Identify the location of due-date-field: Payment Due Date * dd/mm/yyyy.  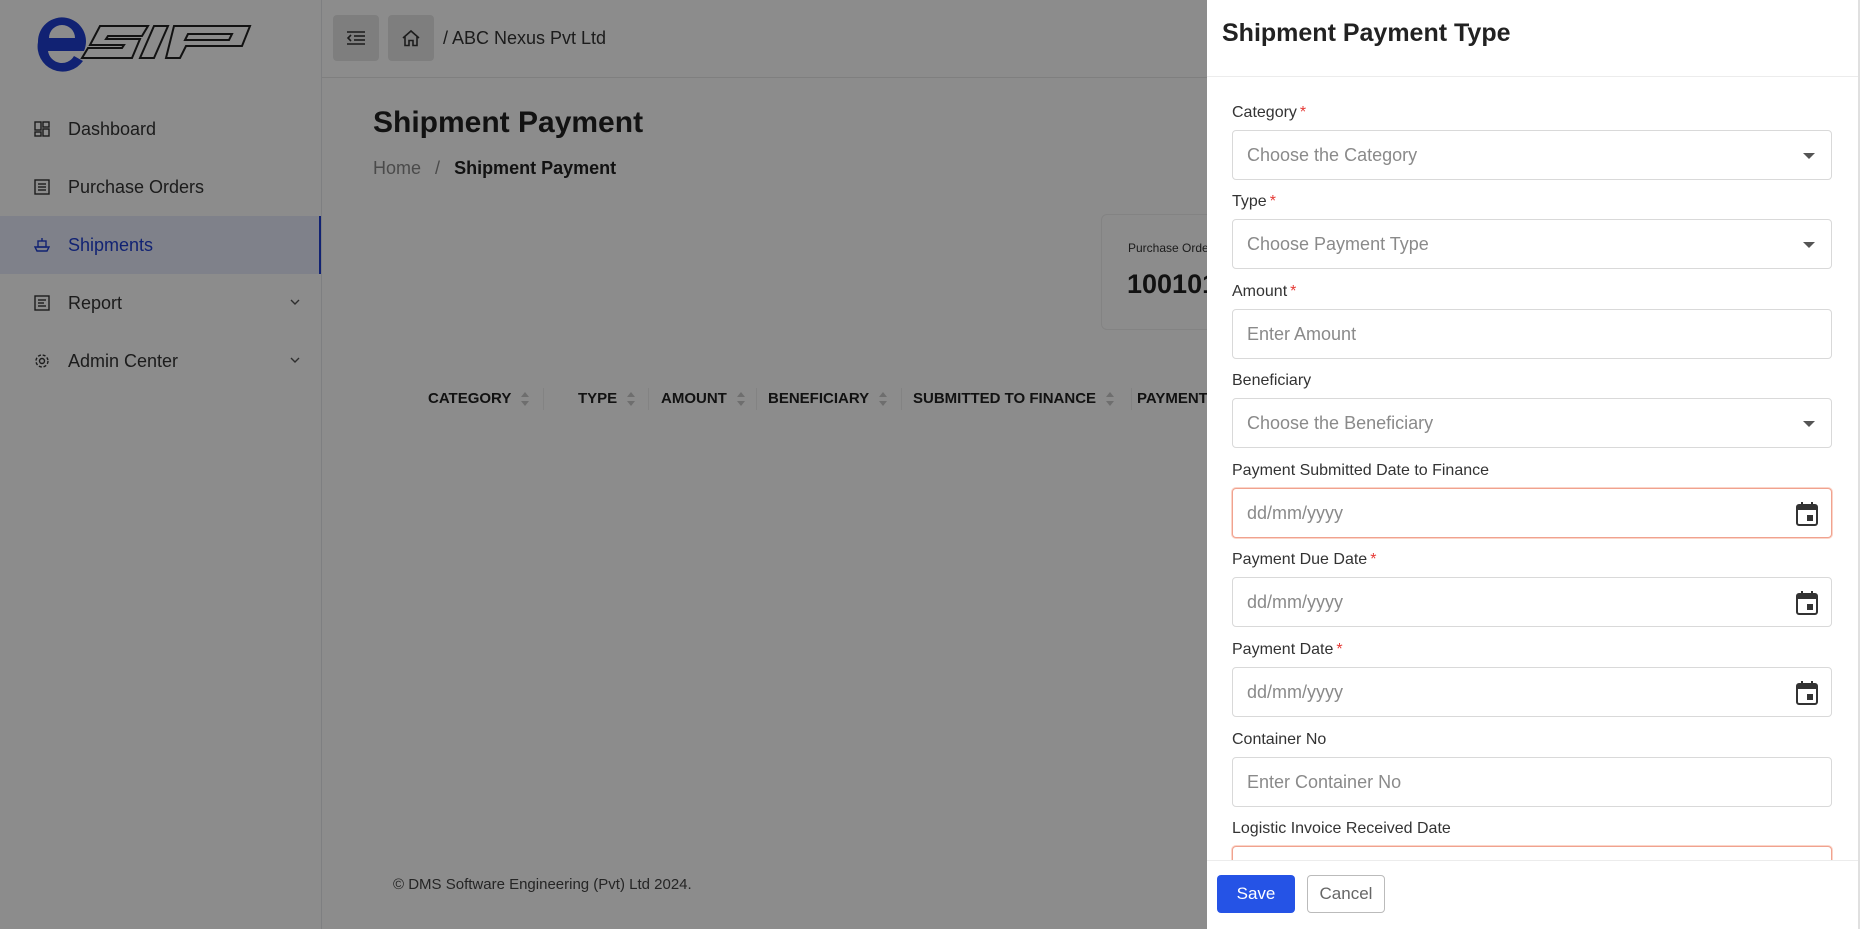
(1532, 589).